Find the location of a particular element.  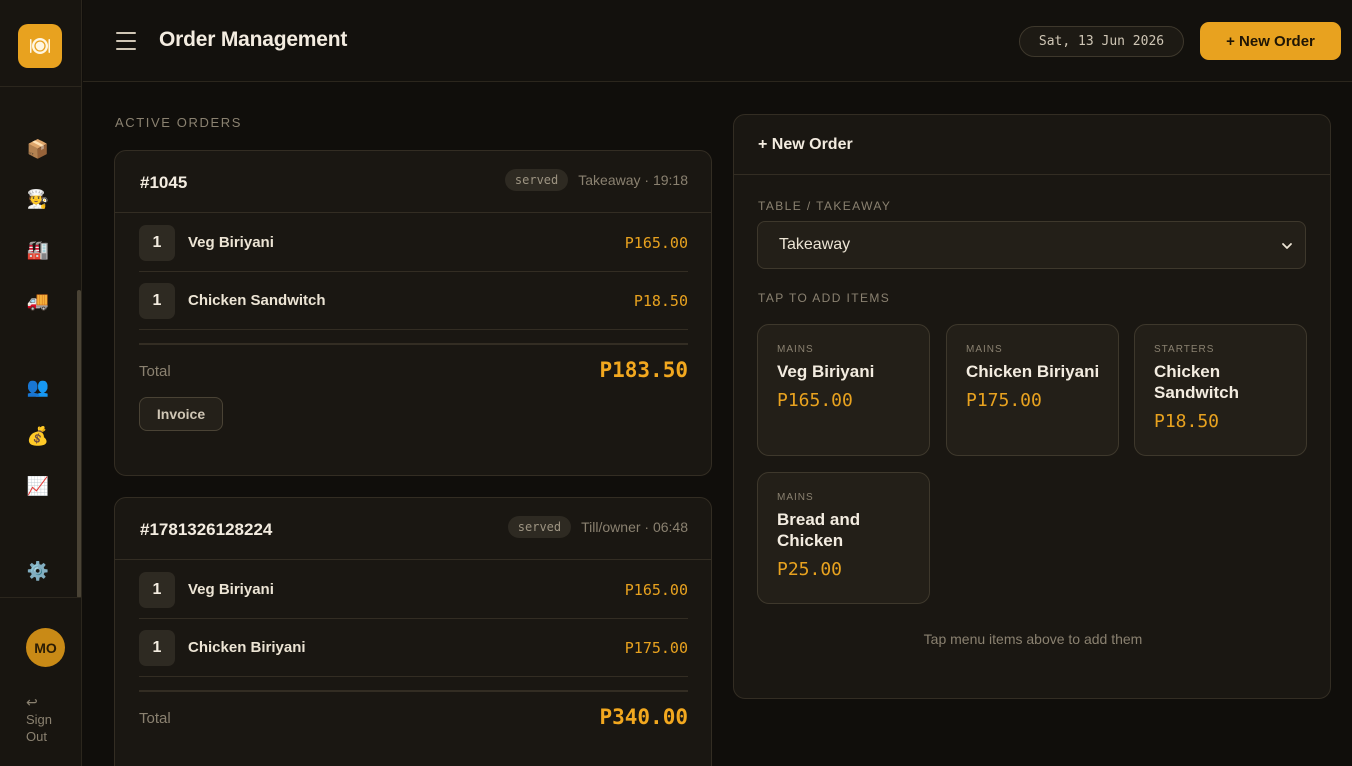

panel-hint: Tap menu items above to add them is located at coordinates (1033, 639).